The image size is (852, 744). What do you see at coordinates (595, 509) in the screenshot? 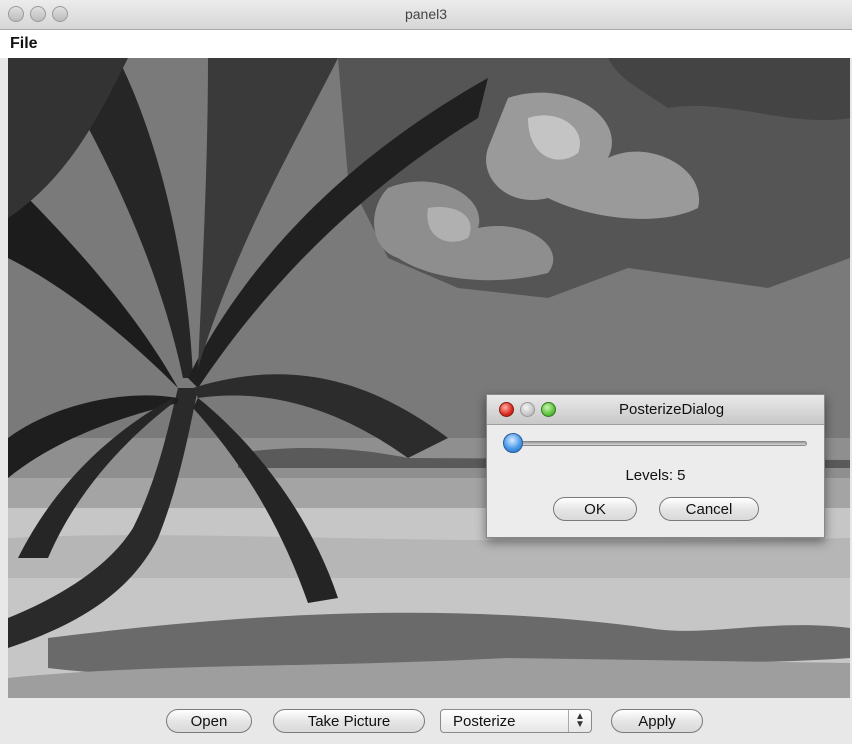
I see `ok-button: OK` at bounding box center [595, 509].